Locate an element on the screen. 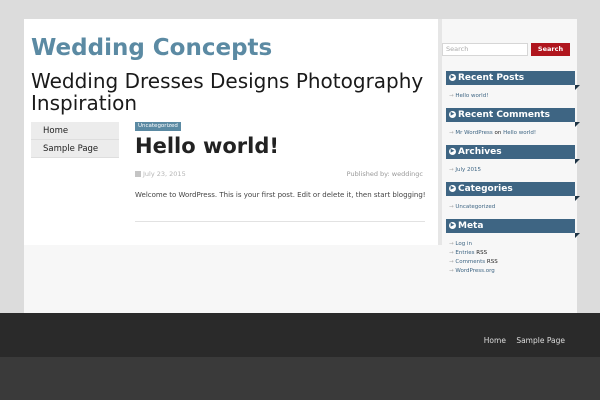 The image size is (600, 400). widget-header-archives: ▶ Archives is located at coordinates (513, 154).